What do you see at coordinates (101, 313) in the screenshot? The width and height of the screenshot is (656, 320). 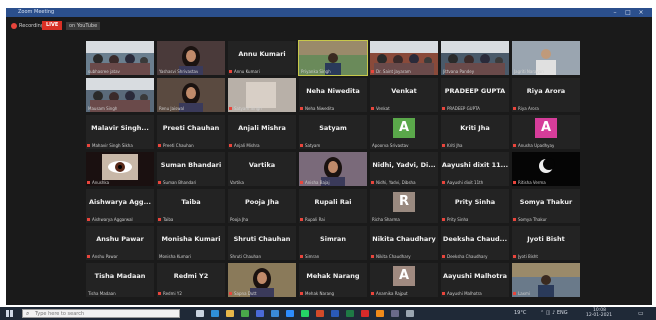 I see `taskbar-search-box: ⌕ Type here to search` at bounding box center [101, 313].